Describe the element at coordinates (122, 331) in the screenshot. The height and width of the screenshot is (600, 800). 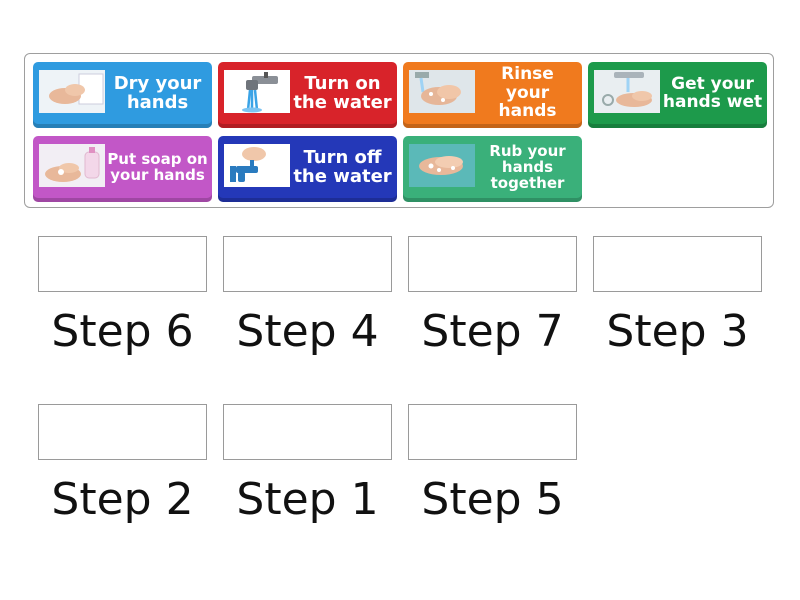
I see `step-label: Step 6` at that location.